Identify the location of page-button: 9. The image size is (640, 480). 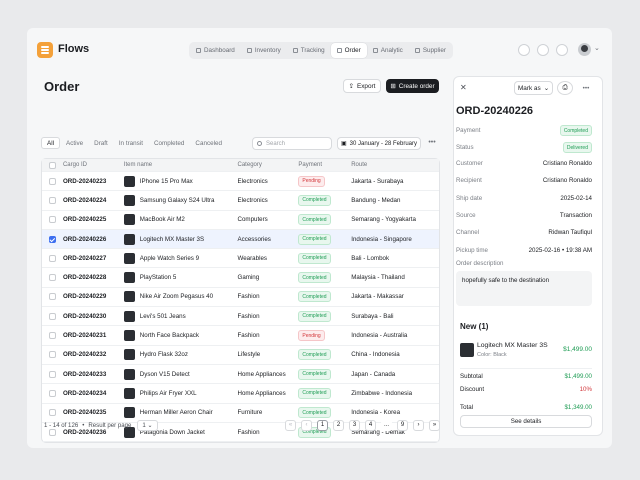
(402, 425).